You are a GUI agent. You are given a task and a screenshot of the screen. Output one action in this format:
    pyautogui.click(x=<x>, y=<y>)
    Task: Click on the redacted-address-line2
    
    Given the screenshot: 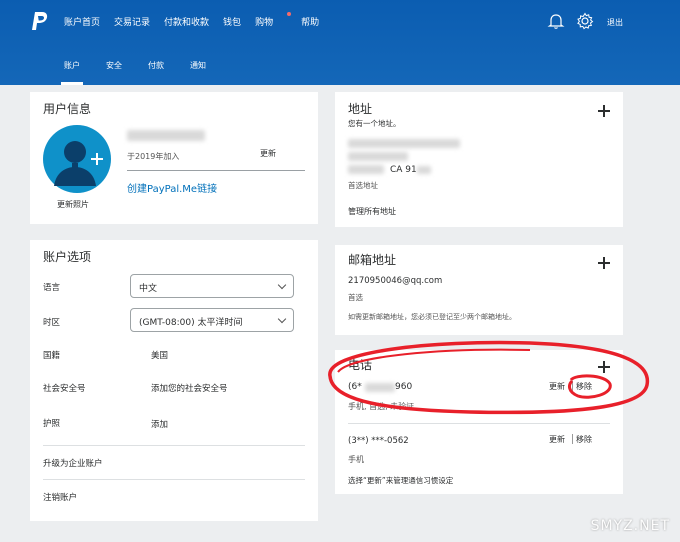 What is the action you would take?
    pyautogui.click(x=378, y=156)
    